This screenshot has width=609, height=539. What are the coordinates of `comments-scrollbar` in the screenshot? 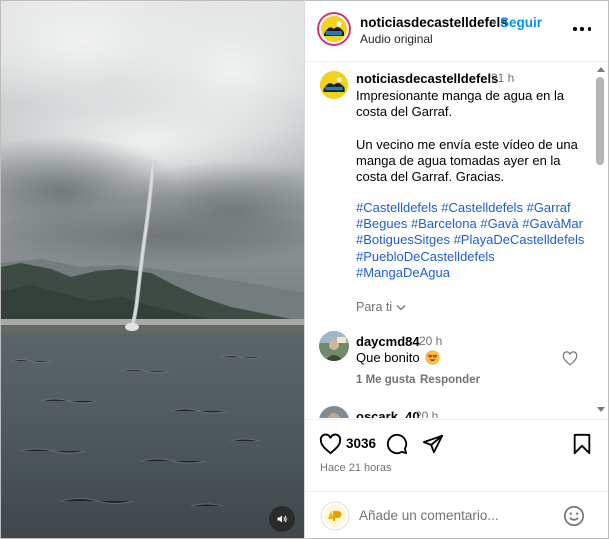 It's located at (600, 240).